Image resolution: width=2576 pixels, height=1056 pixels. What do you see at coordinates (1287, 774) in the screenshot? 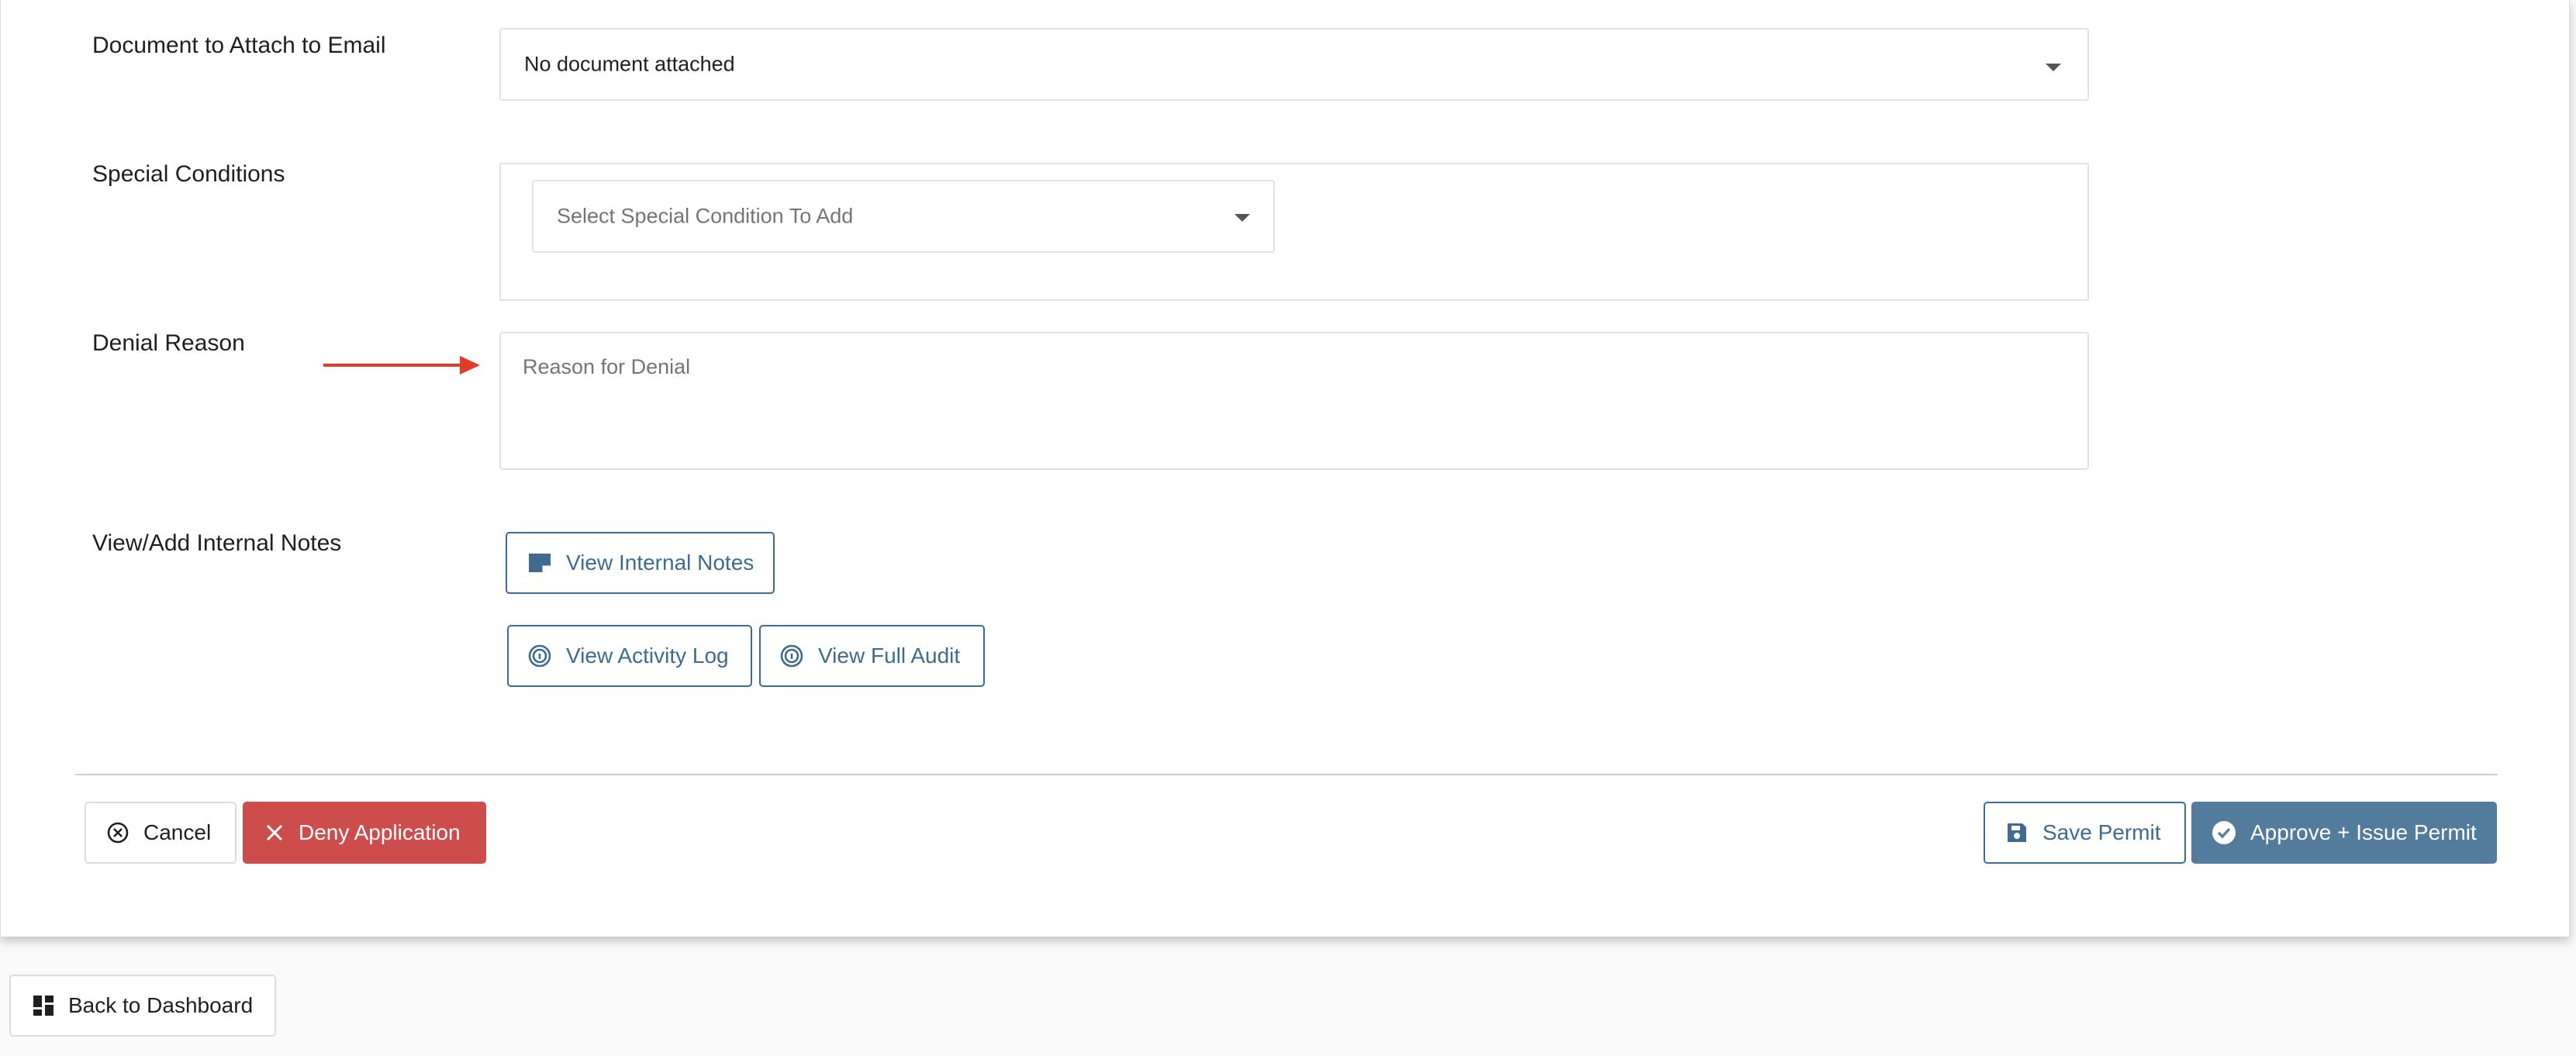
I see `actions-divider` at bounding box center [1287, 774].